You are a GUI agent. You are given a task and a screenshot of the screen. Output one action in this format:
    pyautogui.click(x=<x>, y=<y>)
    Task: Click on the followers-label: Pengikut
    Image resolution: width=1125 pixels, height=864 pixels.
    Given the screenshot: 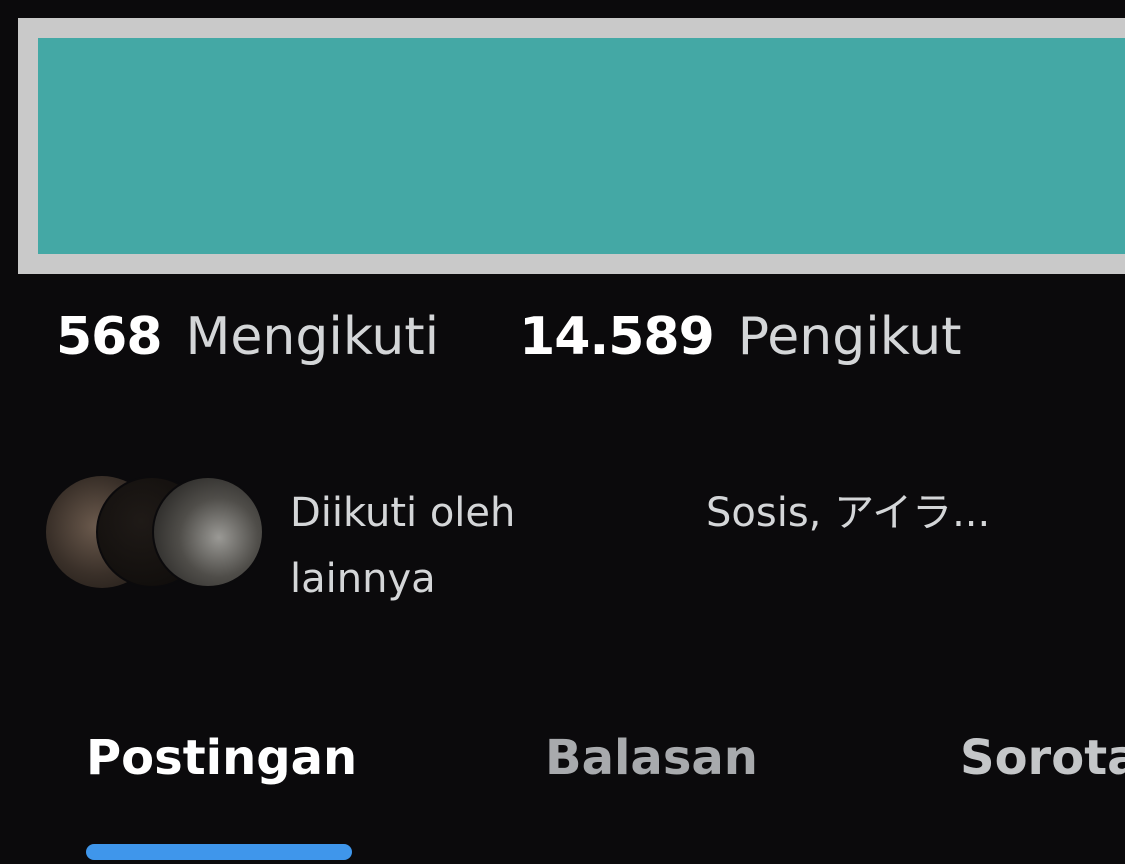 What is the action you would take?
    pyautogui.click(x=849, y=337)
    